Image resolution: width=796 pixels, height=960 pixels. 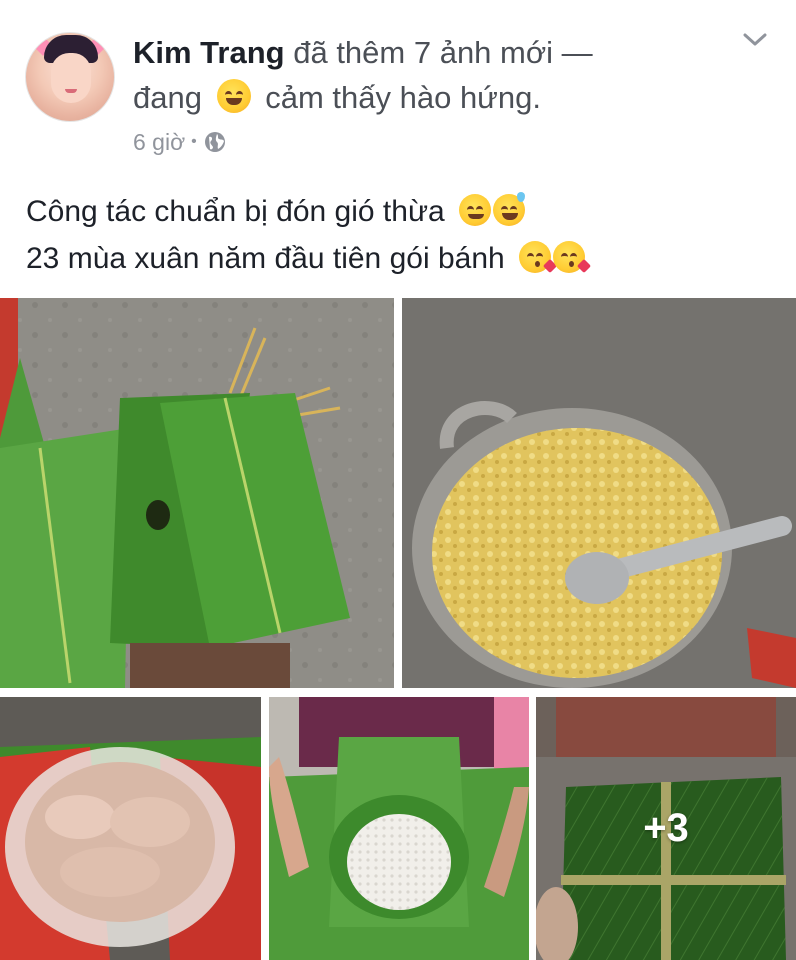 I want to click on chevron-down-icon, so click(x=755, y=39).